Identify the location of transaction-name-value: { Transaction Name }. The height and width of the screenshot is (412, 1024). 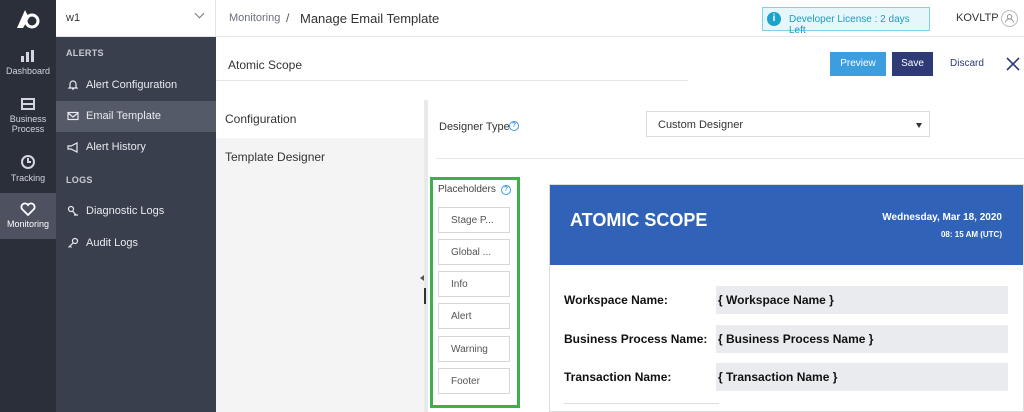
(862, 377).